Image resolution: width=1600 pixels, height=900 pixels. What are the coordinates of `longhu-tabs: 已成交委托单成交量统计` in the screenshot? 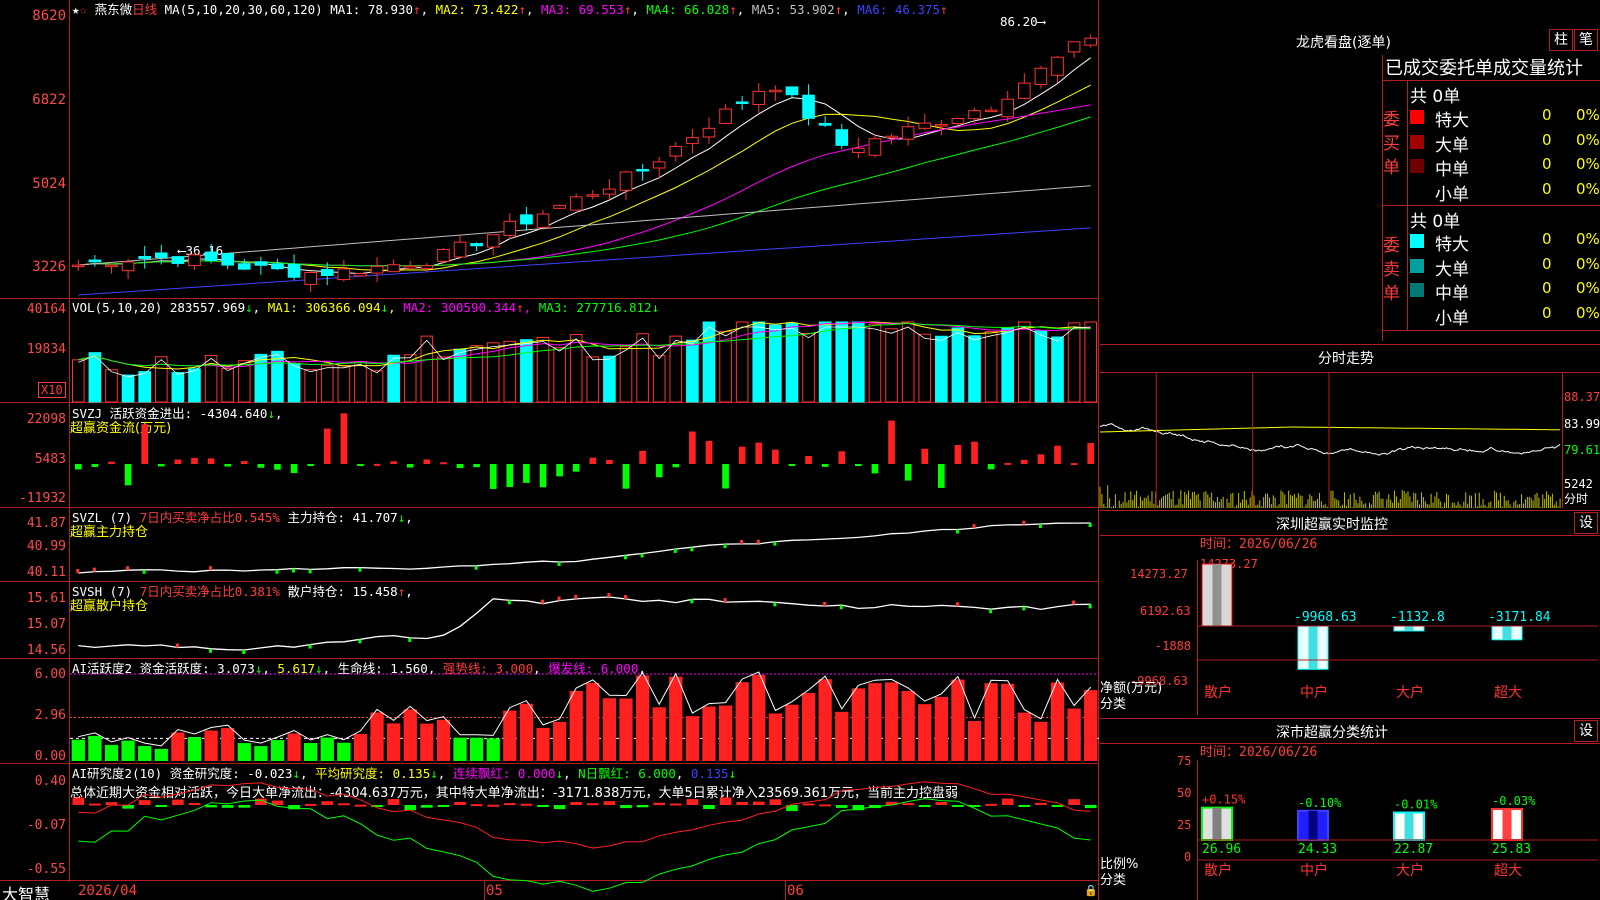 It's located at (1484, 67).